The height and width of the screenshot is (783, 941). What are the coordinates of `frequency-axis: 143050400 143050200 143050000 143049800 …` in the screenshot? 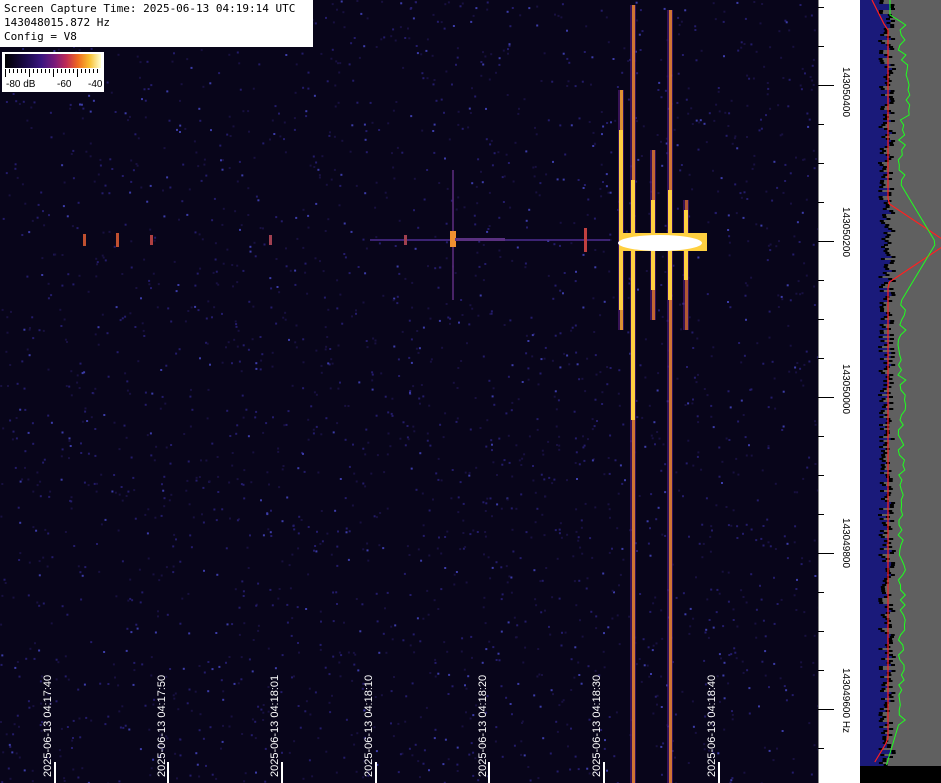 It's located at (839, 391).